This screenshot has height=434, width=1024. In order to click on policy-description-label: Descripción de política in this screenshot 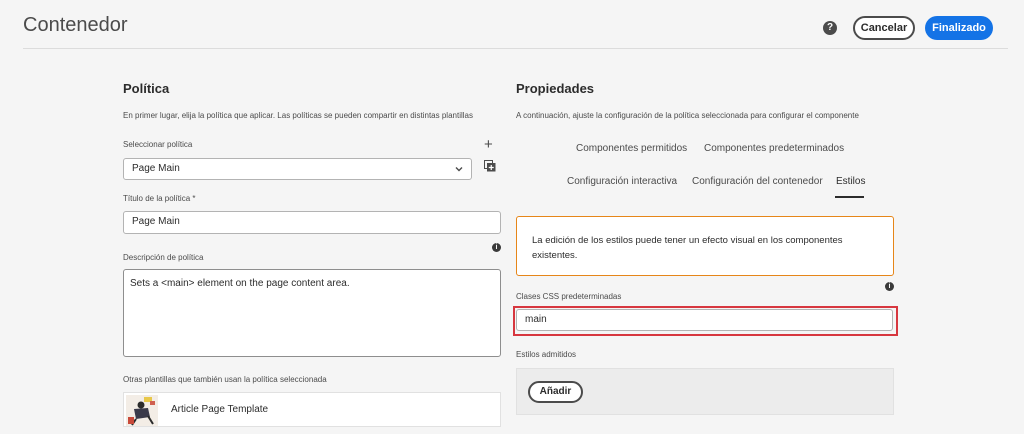, I will do `click(163, 257)`.